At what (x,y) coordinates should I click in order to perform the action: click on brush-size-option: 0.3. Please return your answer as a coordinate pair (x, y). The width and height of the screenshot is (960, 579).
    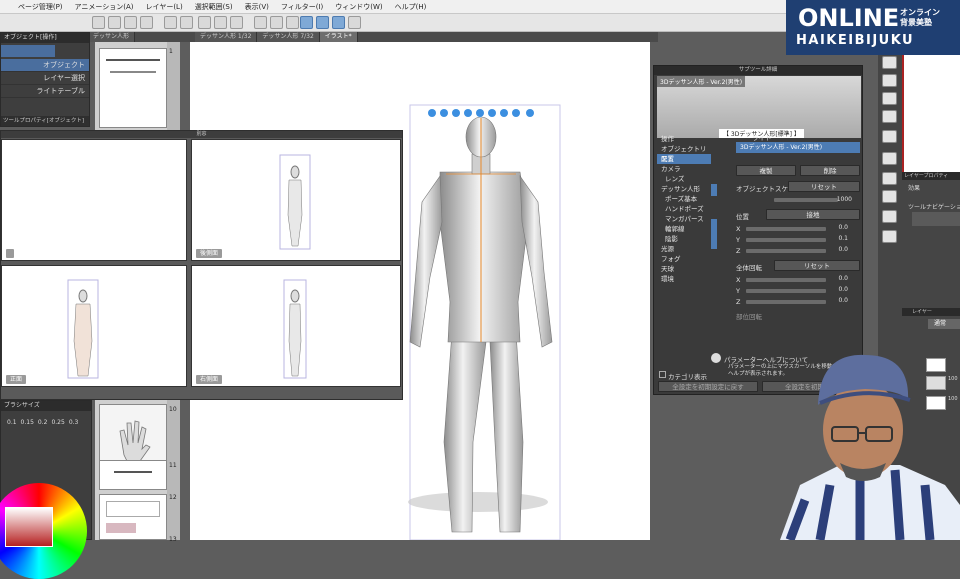
    Looking at the image, I should click on (74, 422).